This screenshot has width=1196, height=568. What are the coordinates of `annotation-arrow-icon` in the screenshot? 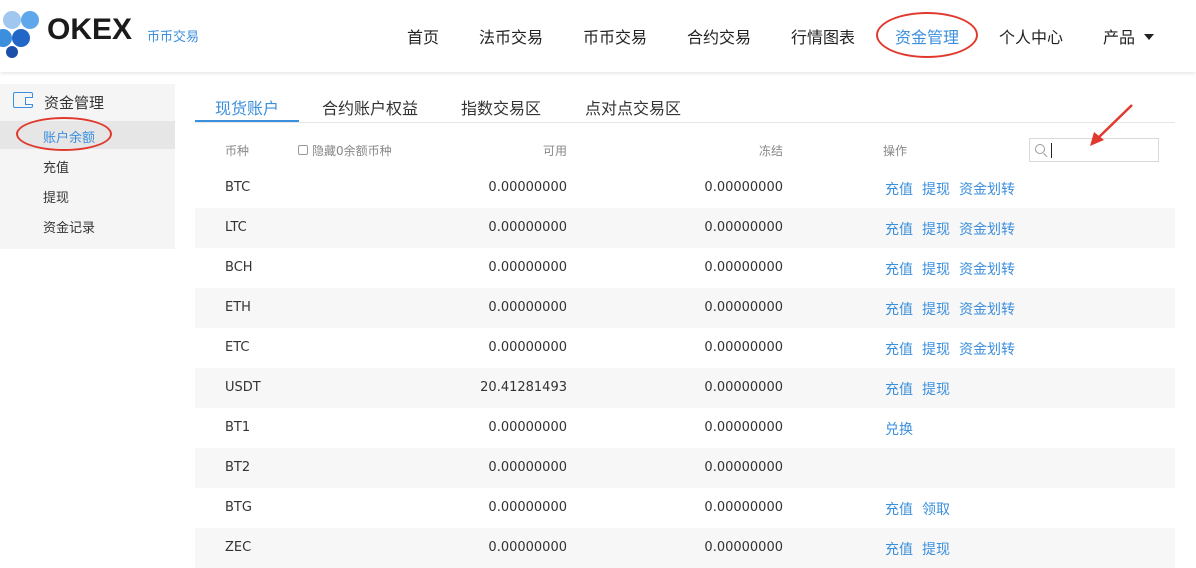 It's located at (1111, 125).